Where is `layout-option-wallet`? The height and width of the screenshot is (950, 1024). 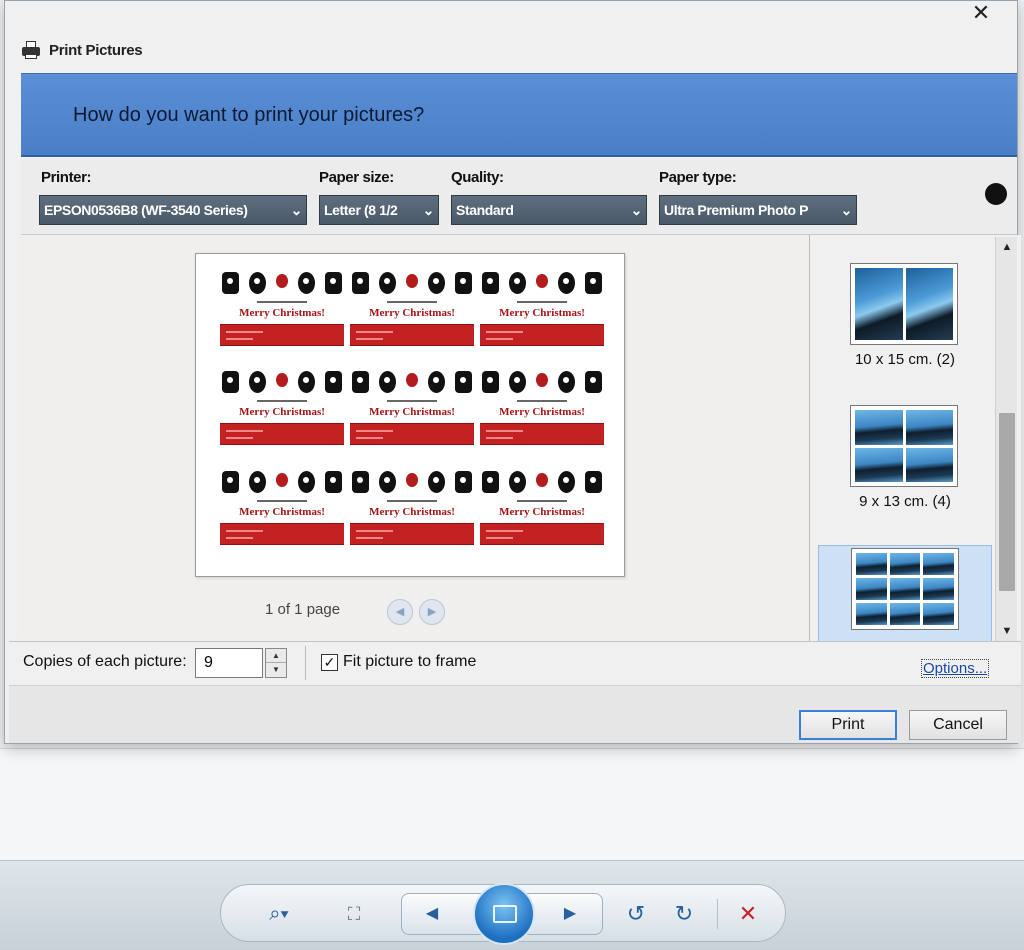
layout-option-wallet is located at coordinates (905, 594).